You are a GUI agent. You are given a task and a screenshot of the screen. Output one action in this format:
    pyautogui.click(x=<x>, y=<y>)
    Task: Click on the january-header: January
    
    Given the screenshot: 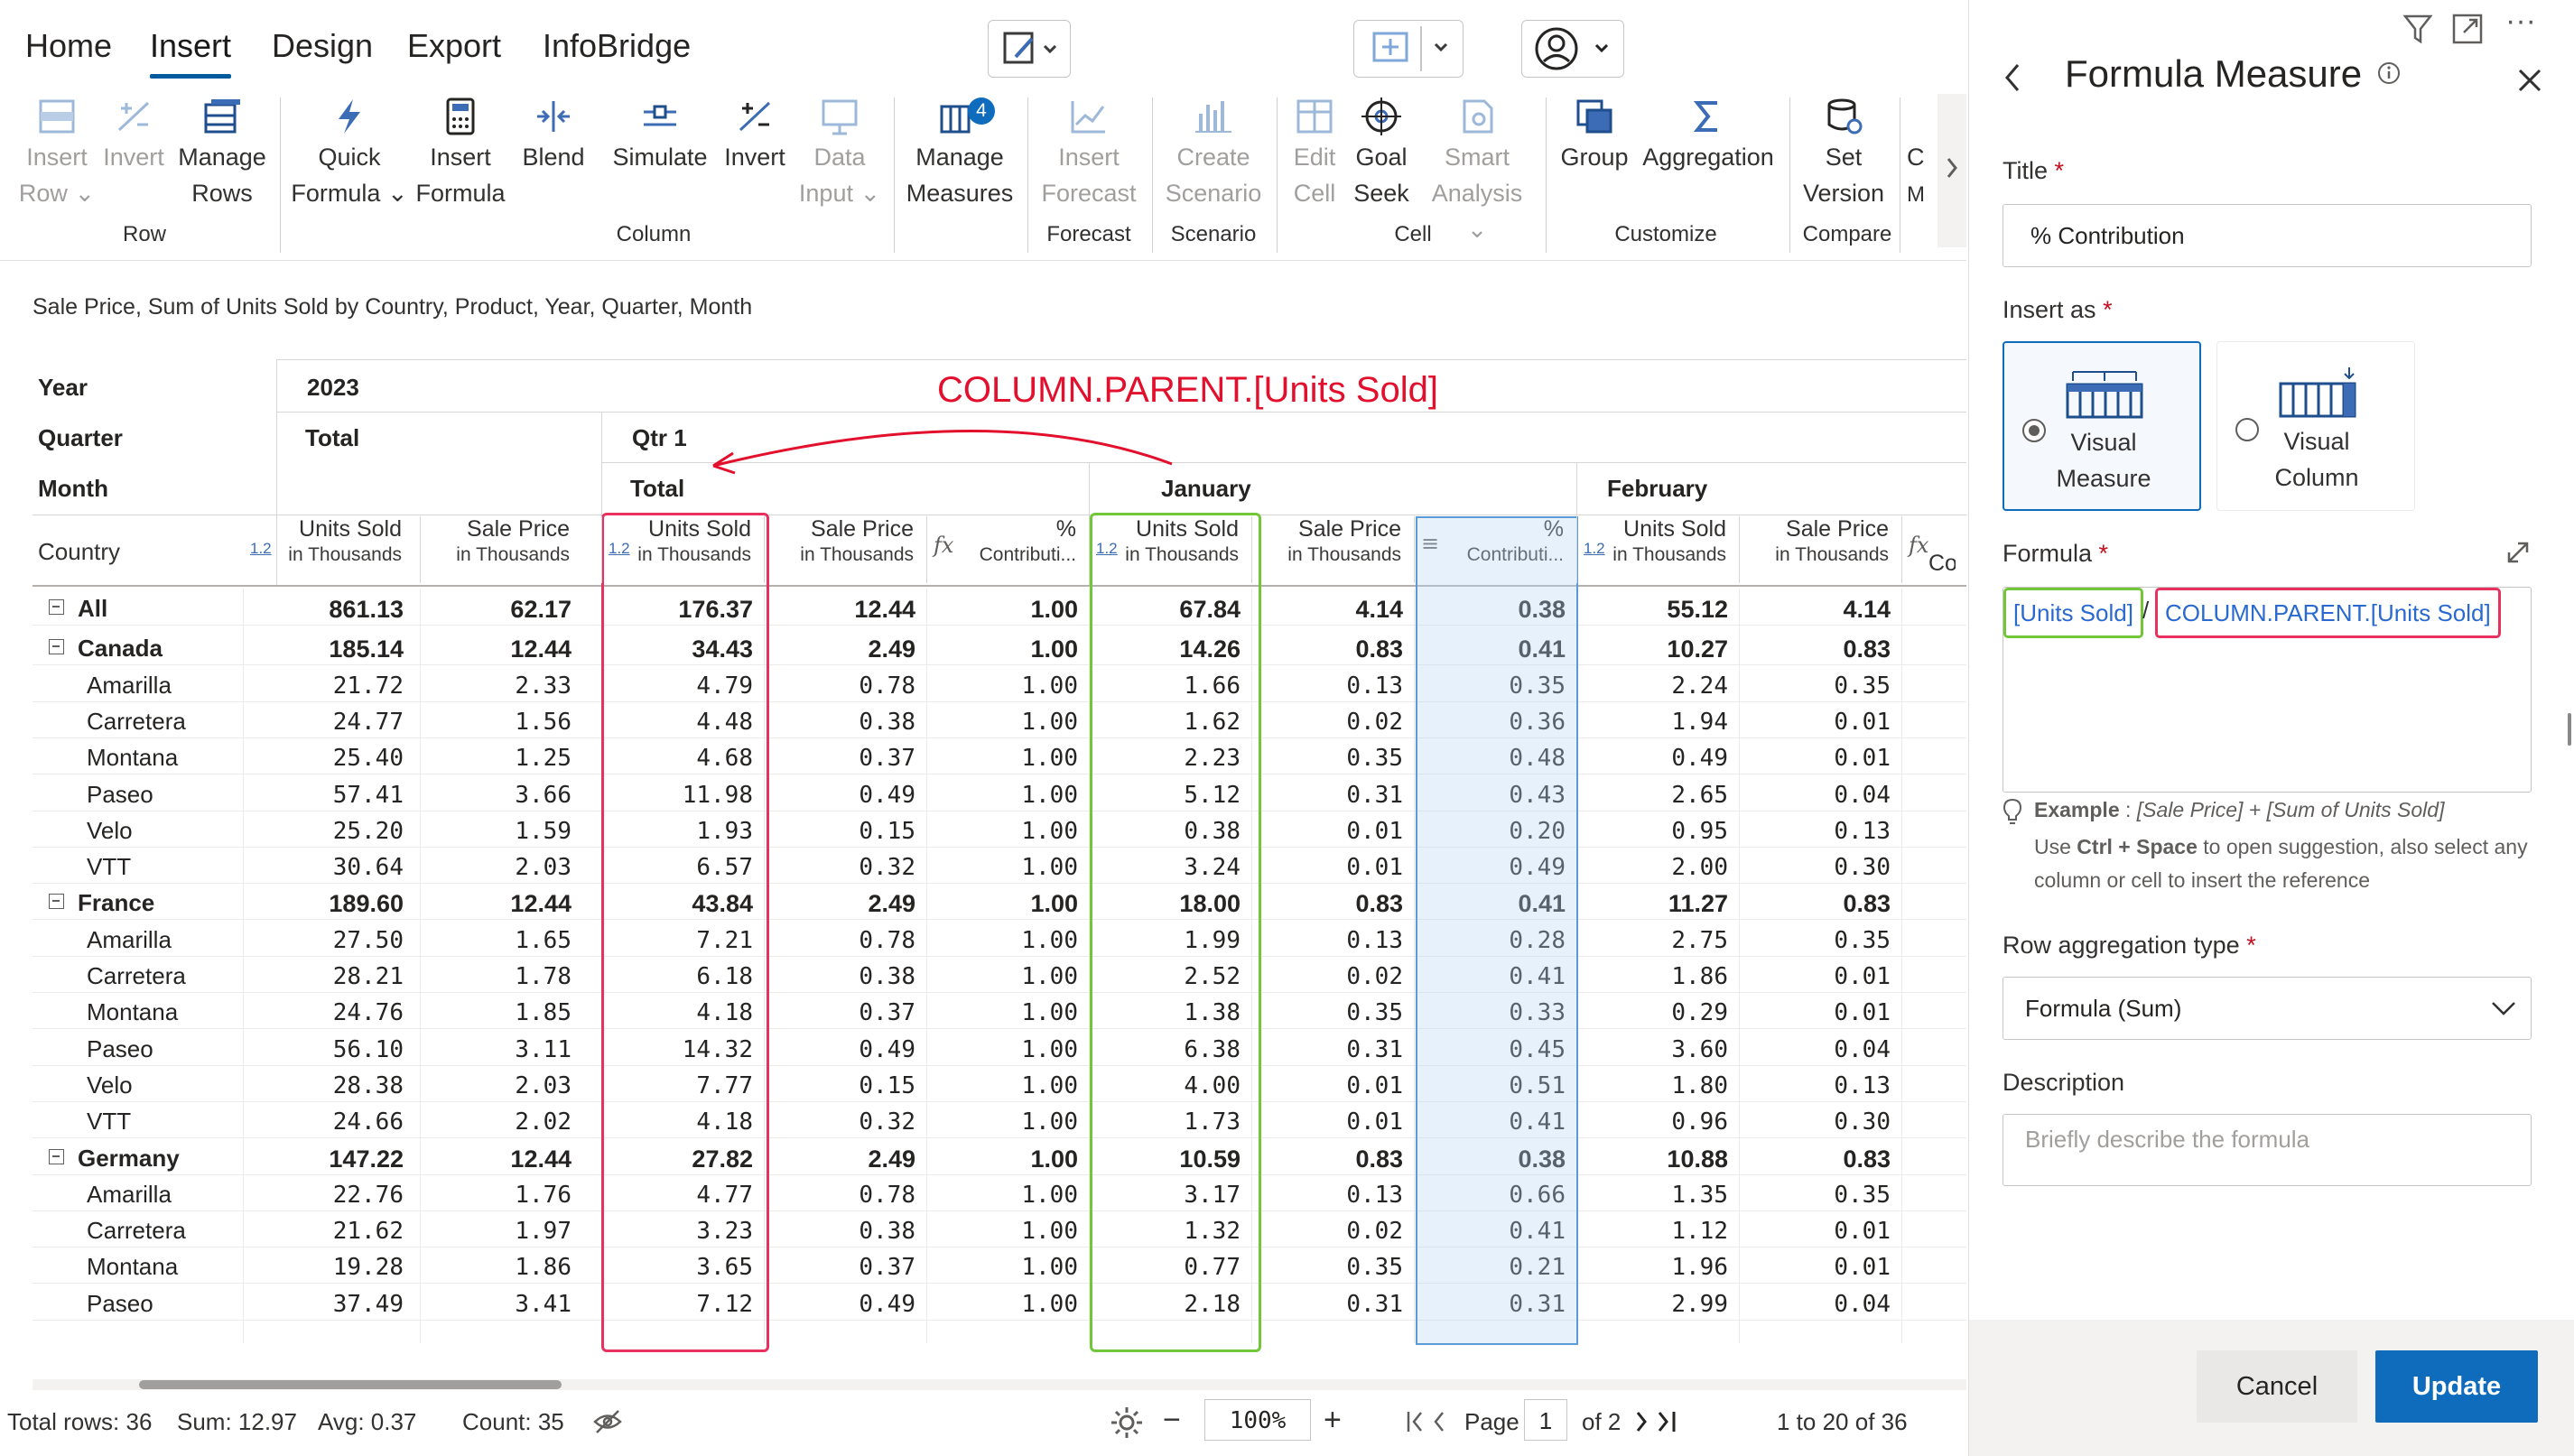 What is the action you would take?
    pyautogui.click(x=1206, y=489)
    